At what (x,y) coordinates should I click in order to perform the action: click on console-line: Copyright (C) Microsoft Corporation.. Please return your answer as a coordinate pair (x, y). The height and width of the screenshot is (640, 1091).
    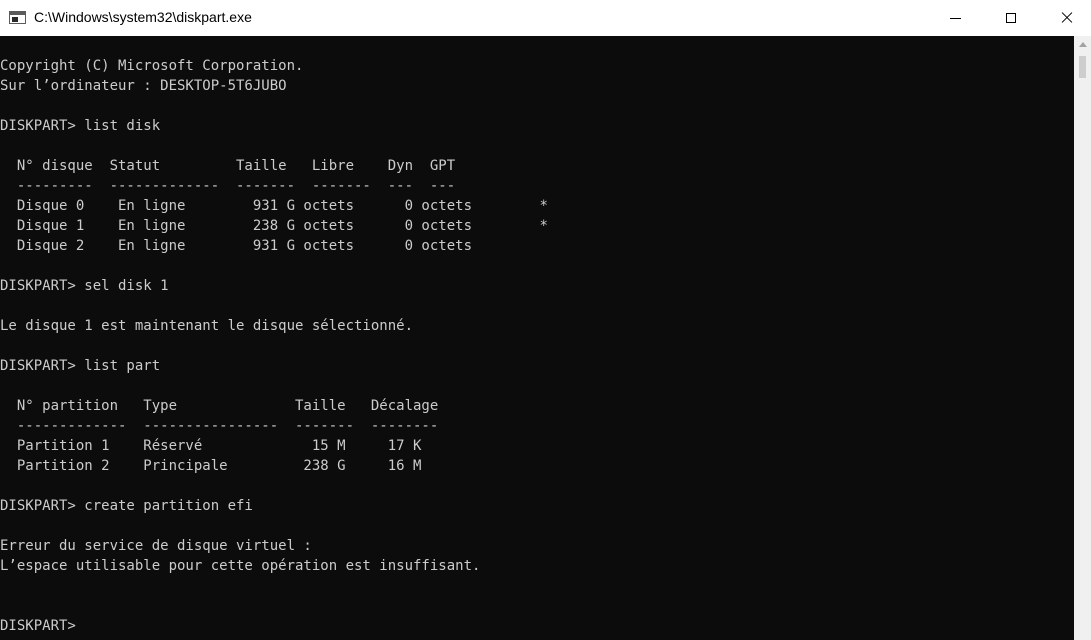
    Looking at the image, I should click on (152, 66).